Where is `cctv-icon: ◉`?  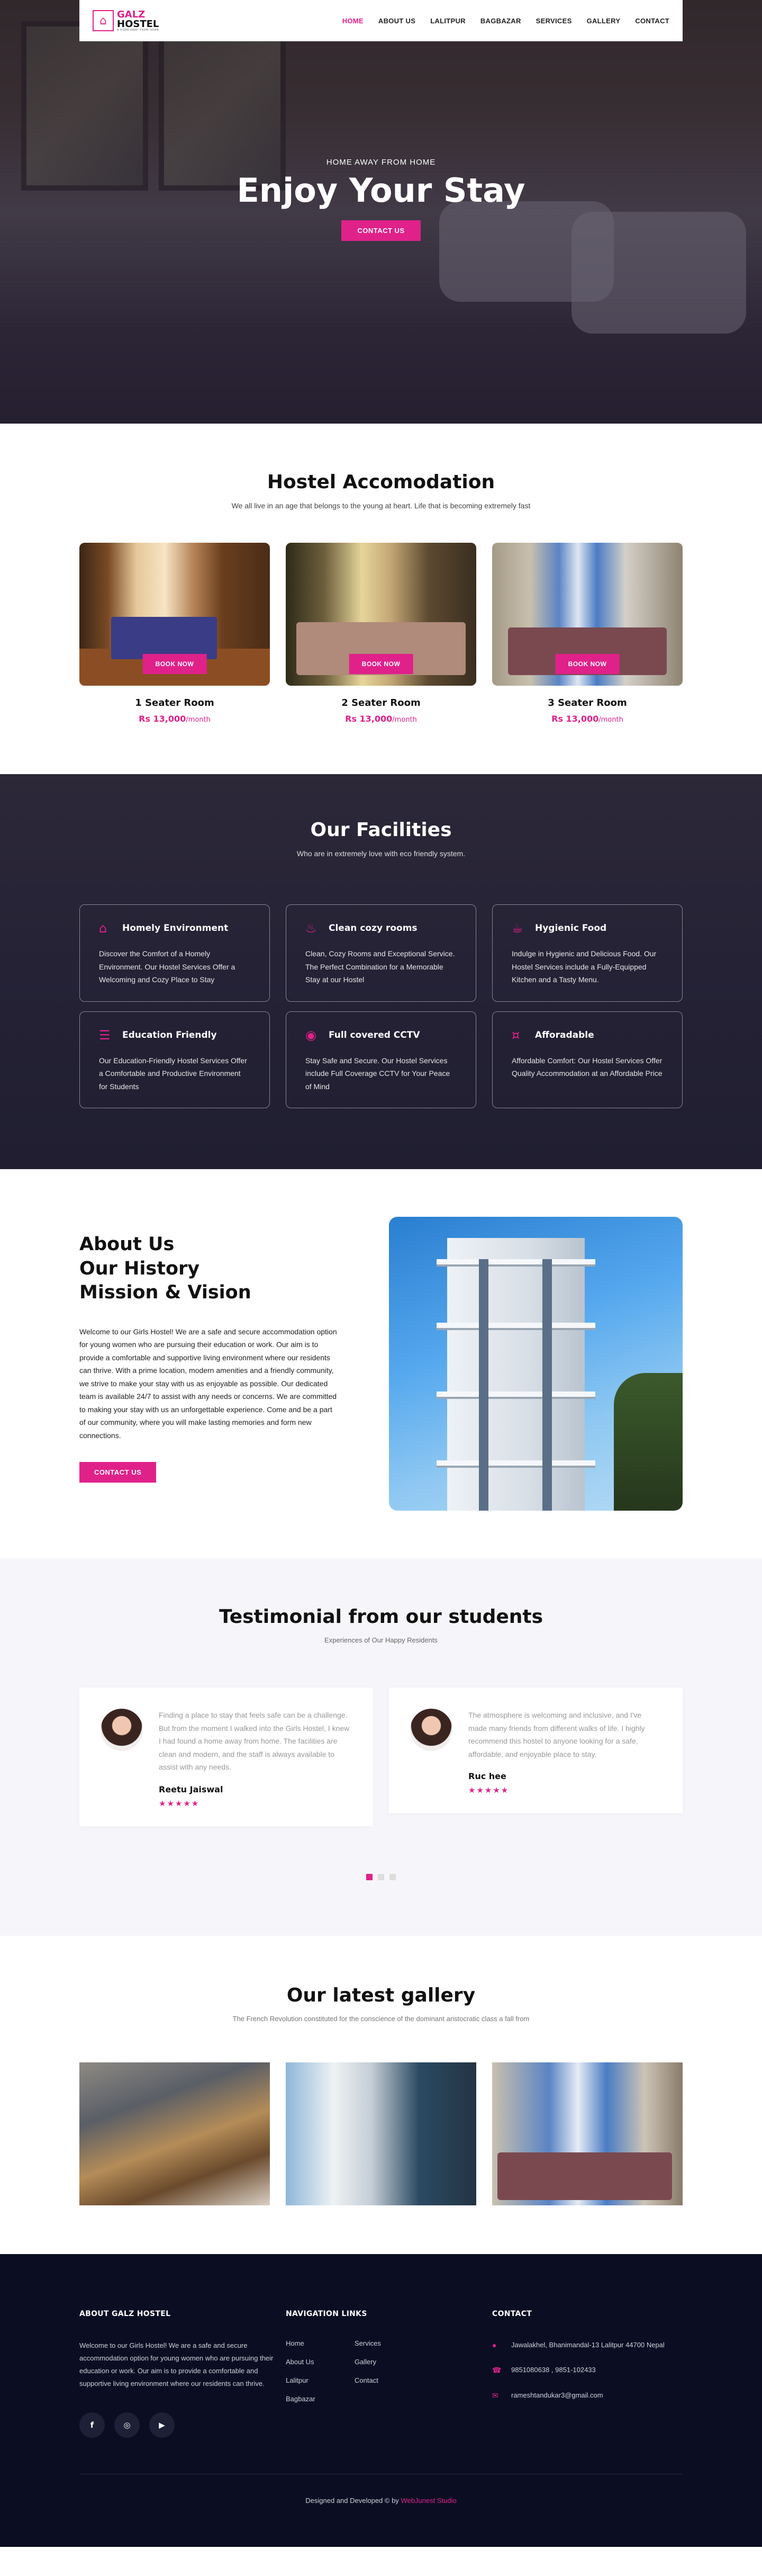
cctv-icon: ◉ is located at coordinates (310, 1035).